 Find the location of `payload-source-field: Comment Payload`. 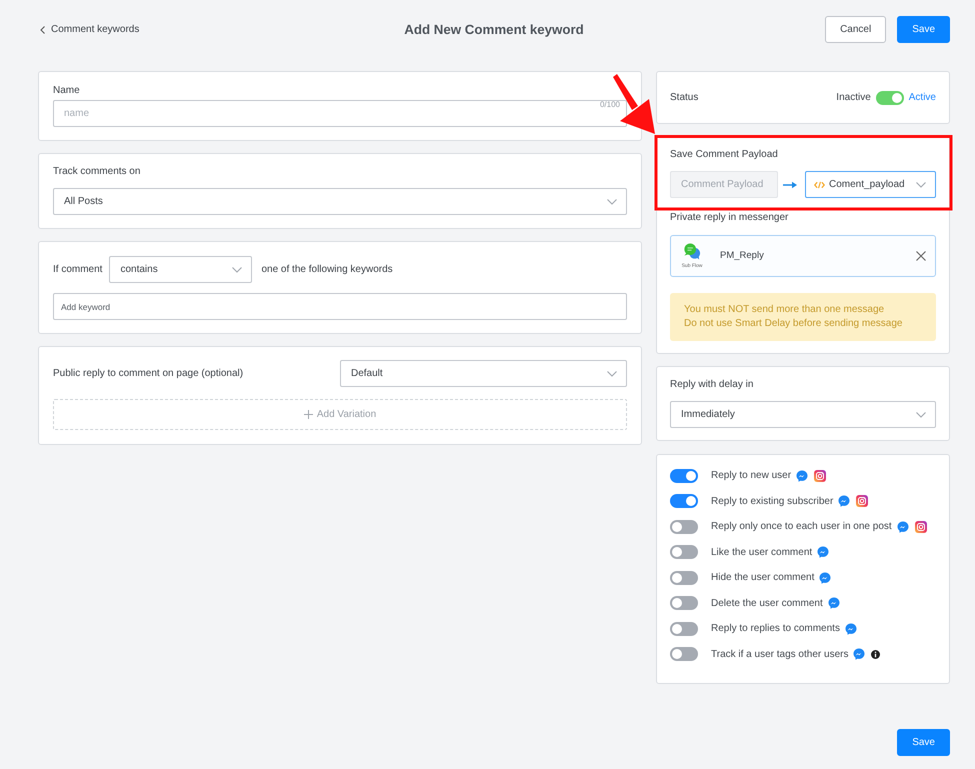

payload-source-field: Comment Payload is located at coordinates (724, 184).